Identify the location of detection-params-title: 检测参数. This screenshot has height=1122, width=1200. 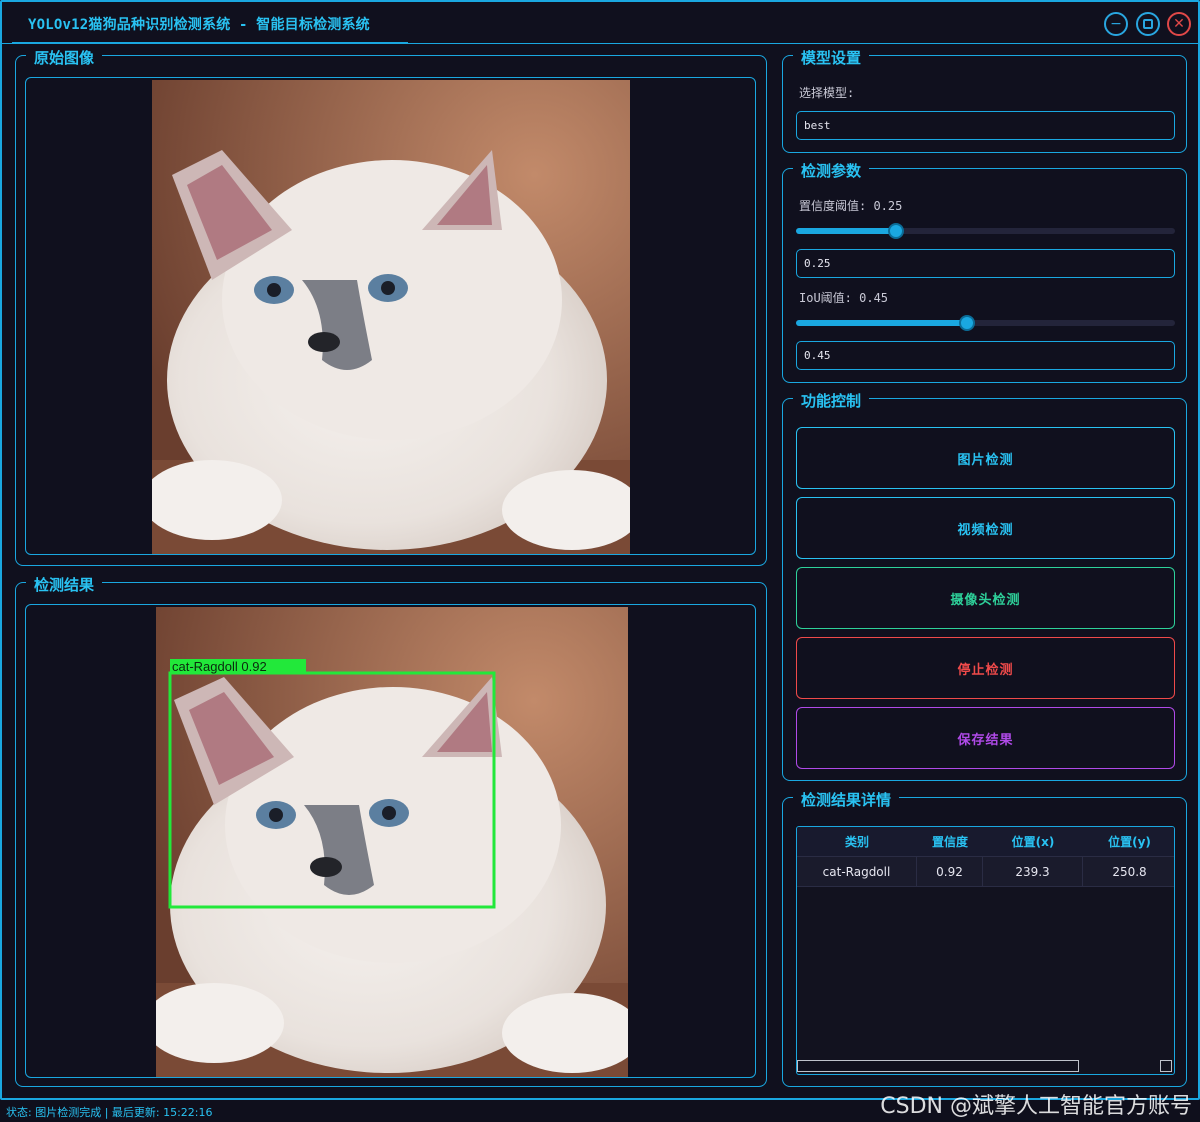
(831, 170).